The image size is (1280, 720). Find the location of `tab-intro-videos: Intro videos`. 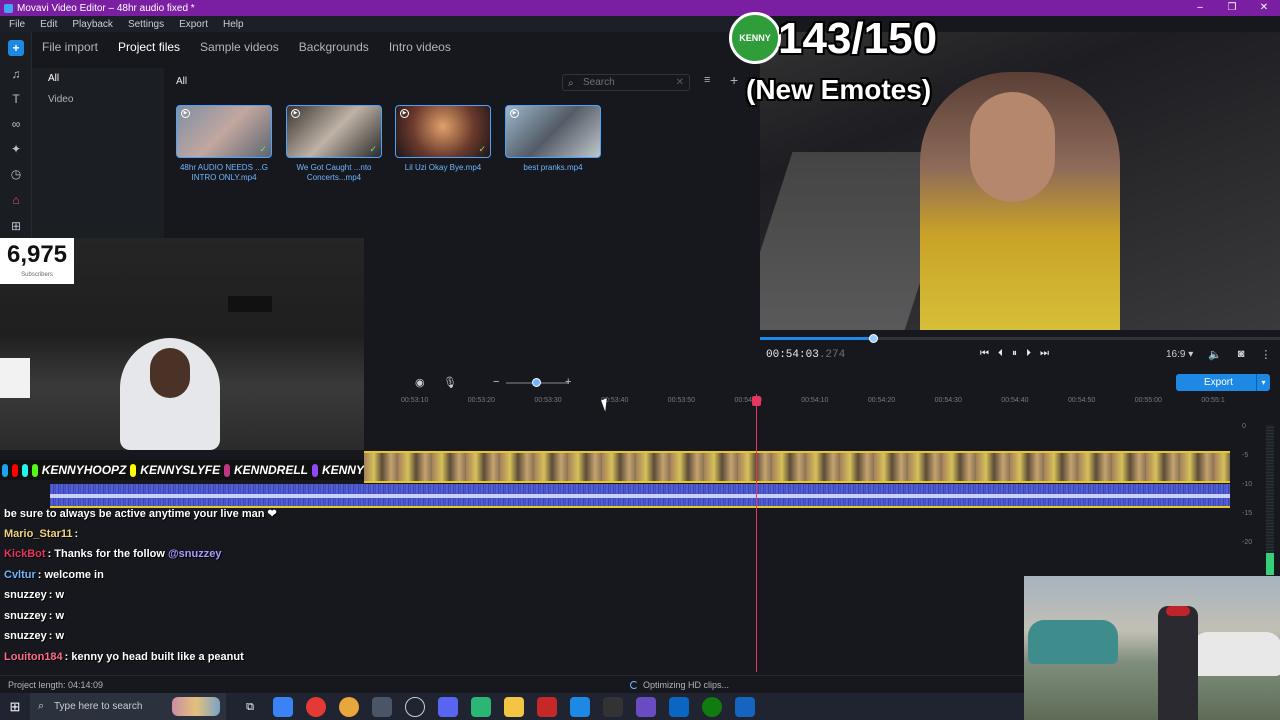

tab-intro-videos: Intro videos is located at coordinates (420, 47).